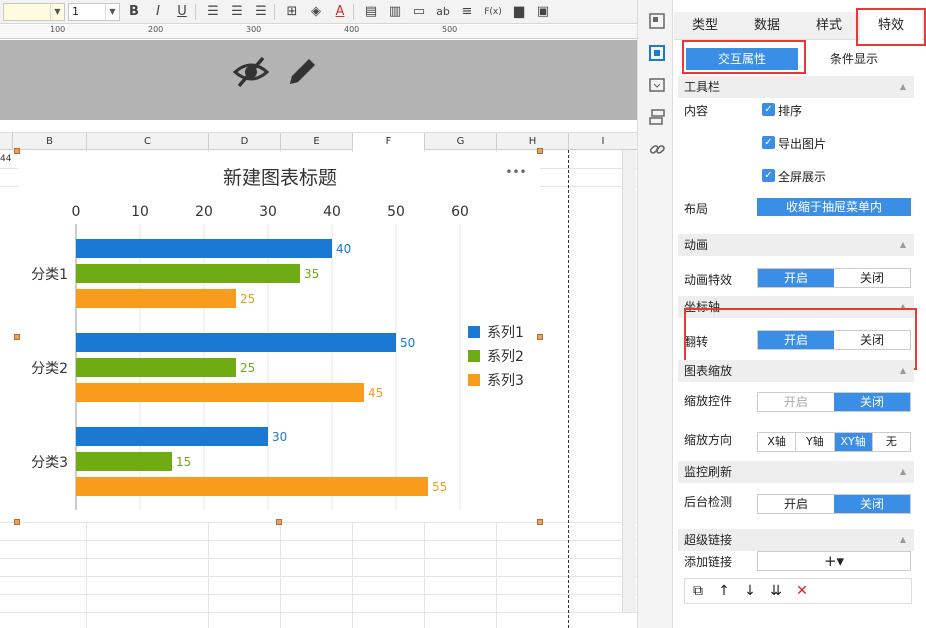 The width and height of the screenshot is (926, 628). What do you see at coordinates (629, 381) in the screenshot?
I see `vertical-scrollbar` at bounding box center [629, 381].